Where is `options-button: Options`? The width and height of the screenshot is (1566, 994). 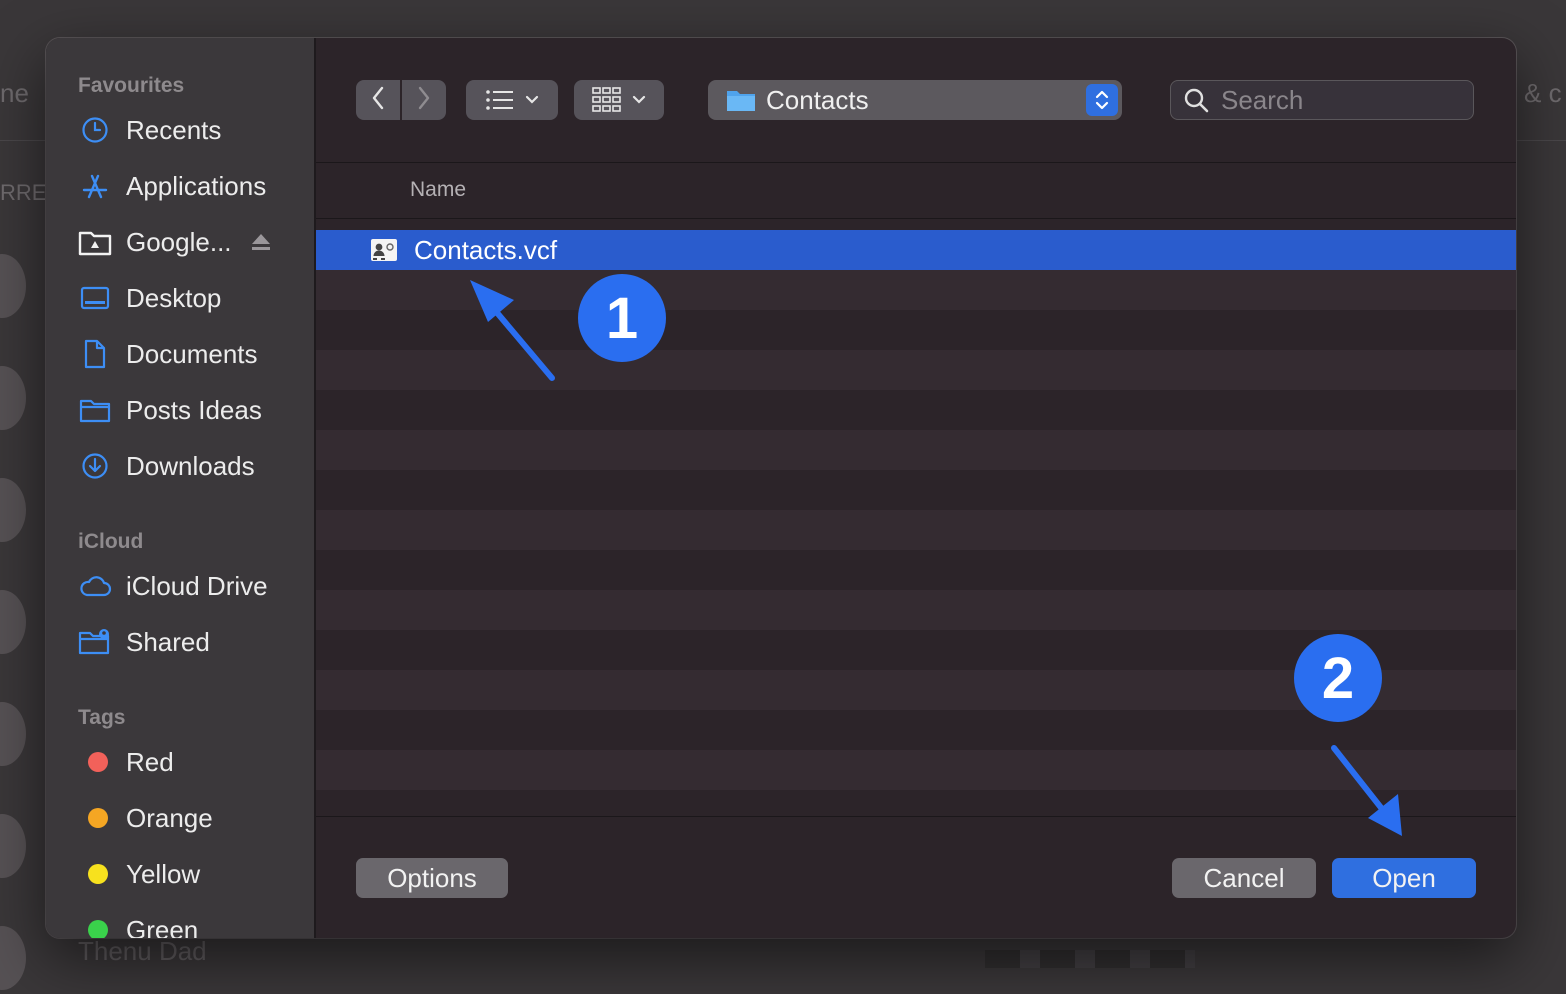 options-button: Options is located at coordinates (432, 878).